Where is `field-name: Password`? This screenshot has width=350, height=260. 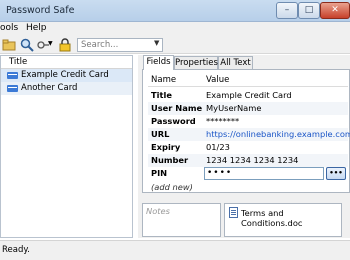 field-name: Password is located at coordinates (173, 121).